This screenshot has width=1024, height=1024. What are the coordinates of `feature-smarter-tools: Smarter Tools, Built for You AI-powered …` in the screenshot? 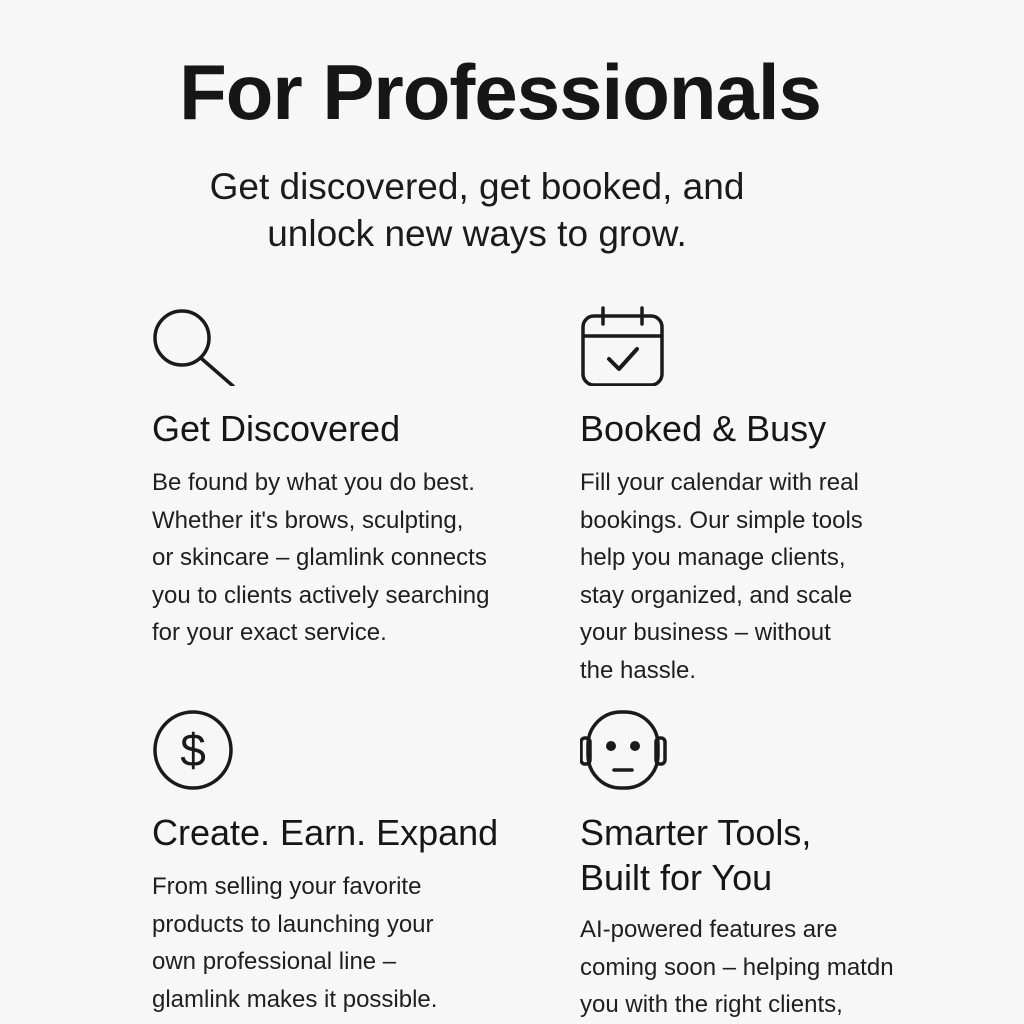 It's located at (780, 863).